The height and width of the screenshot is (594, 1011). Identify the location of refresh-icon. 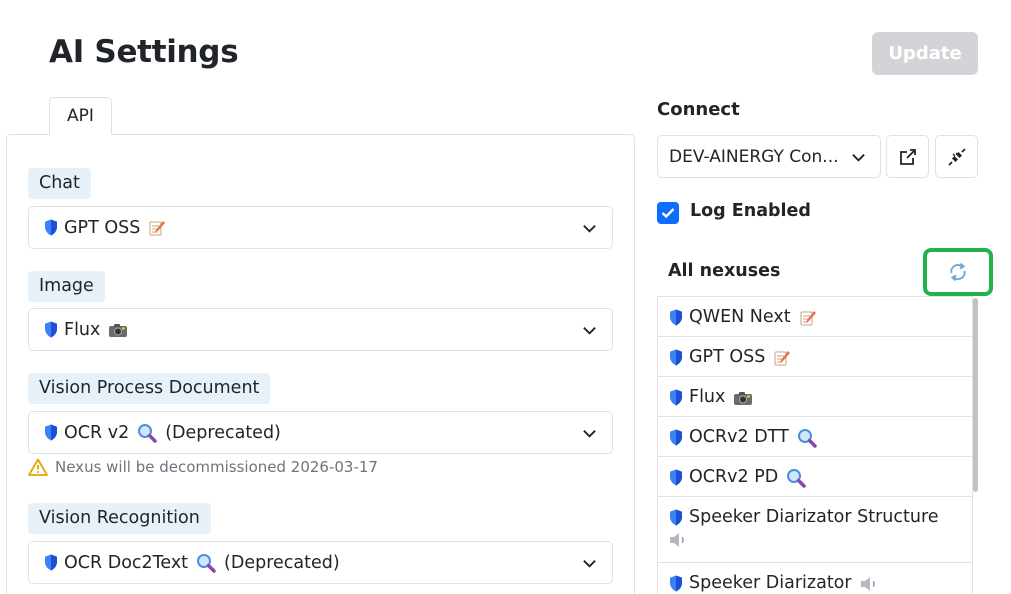
(958, 272).